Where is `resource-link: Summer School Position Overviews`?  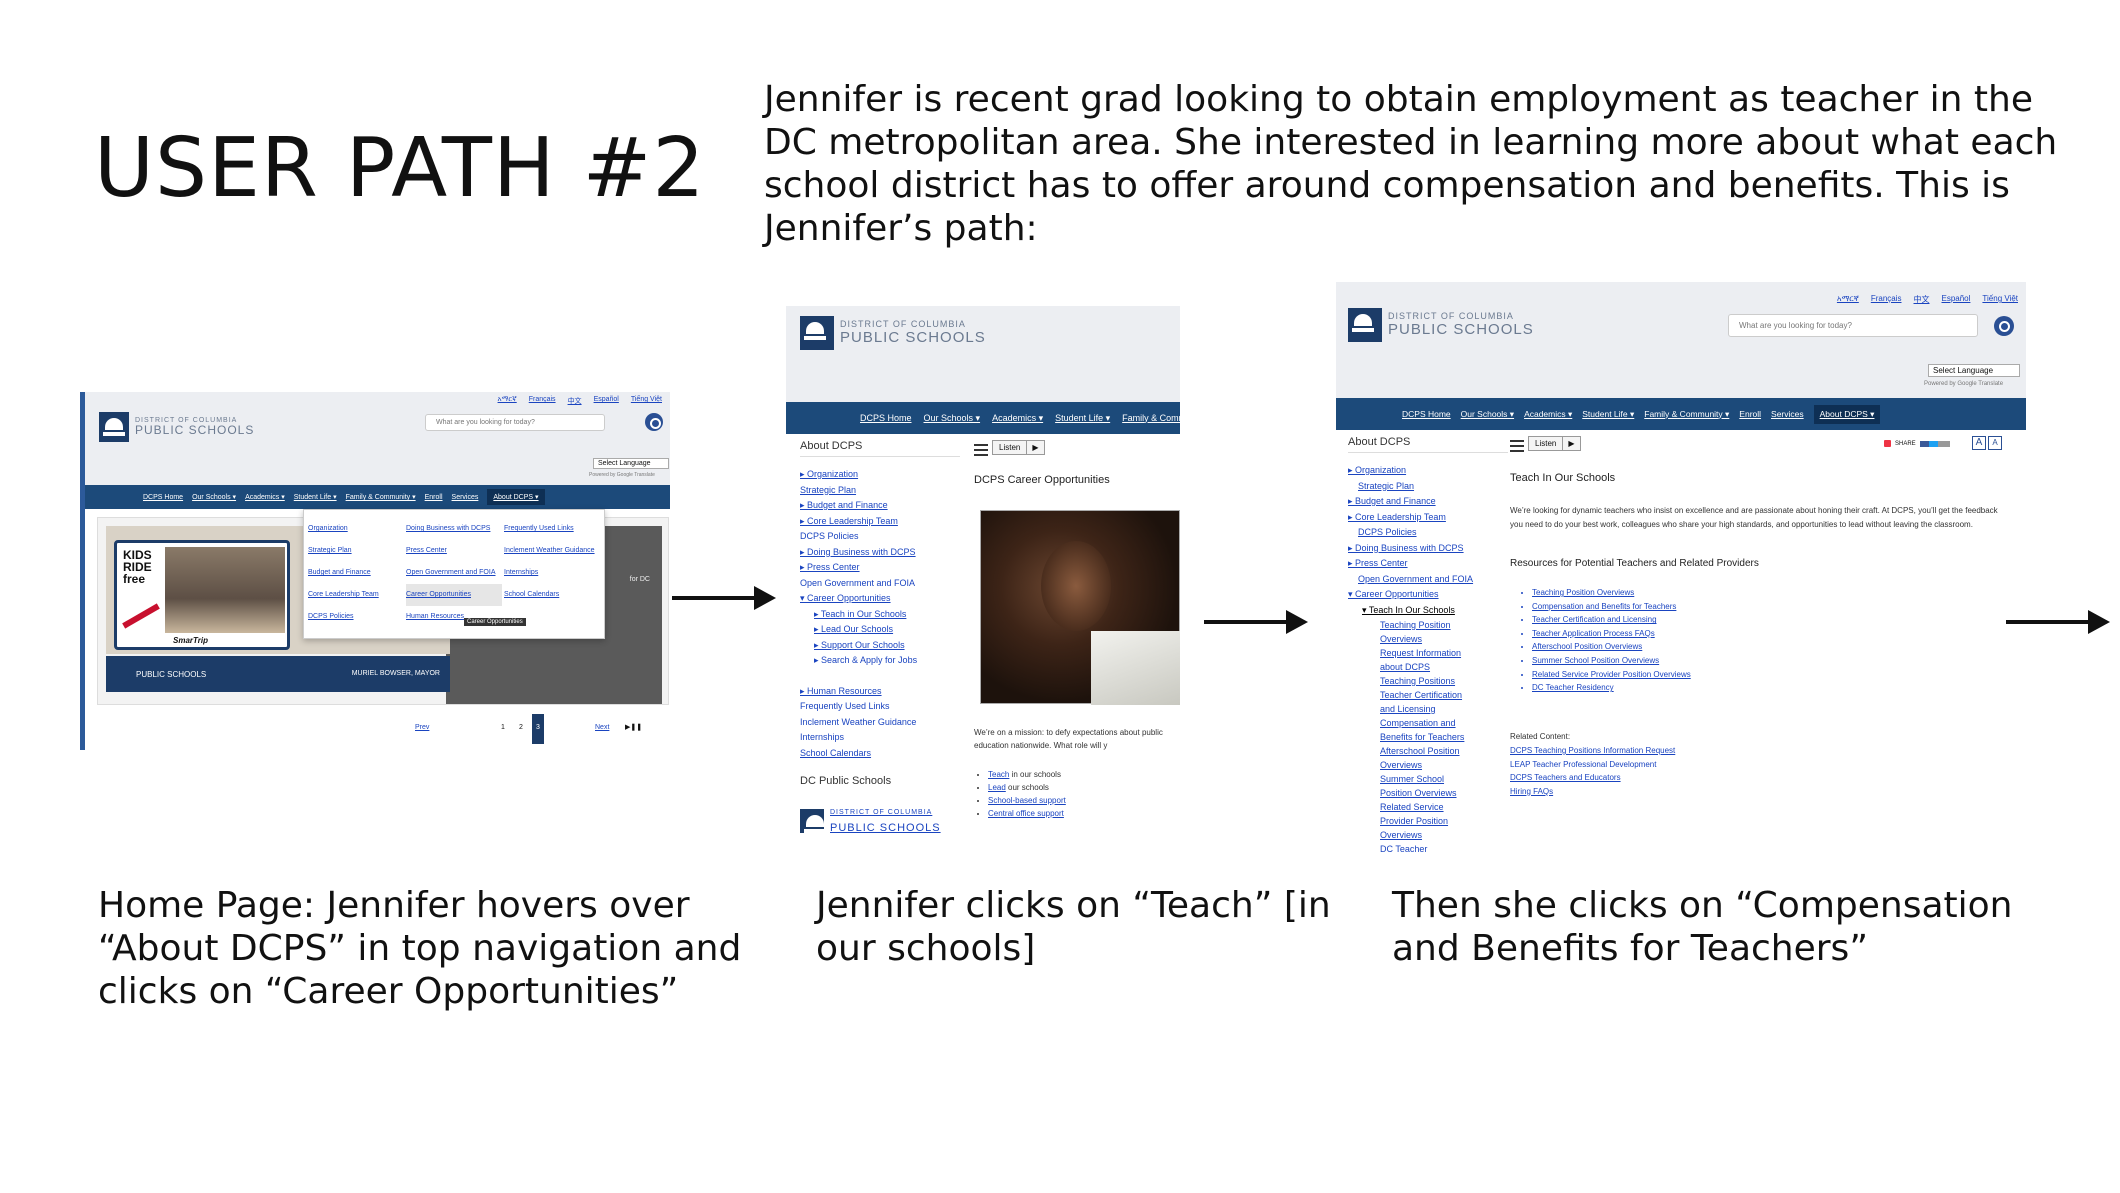 resource-link: Summer School Position Overviews is located at coordinates (1611, 661).